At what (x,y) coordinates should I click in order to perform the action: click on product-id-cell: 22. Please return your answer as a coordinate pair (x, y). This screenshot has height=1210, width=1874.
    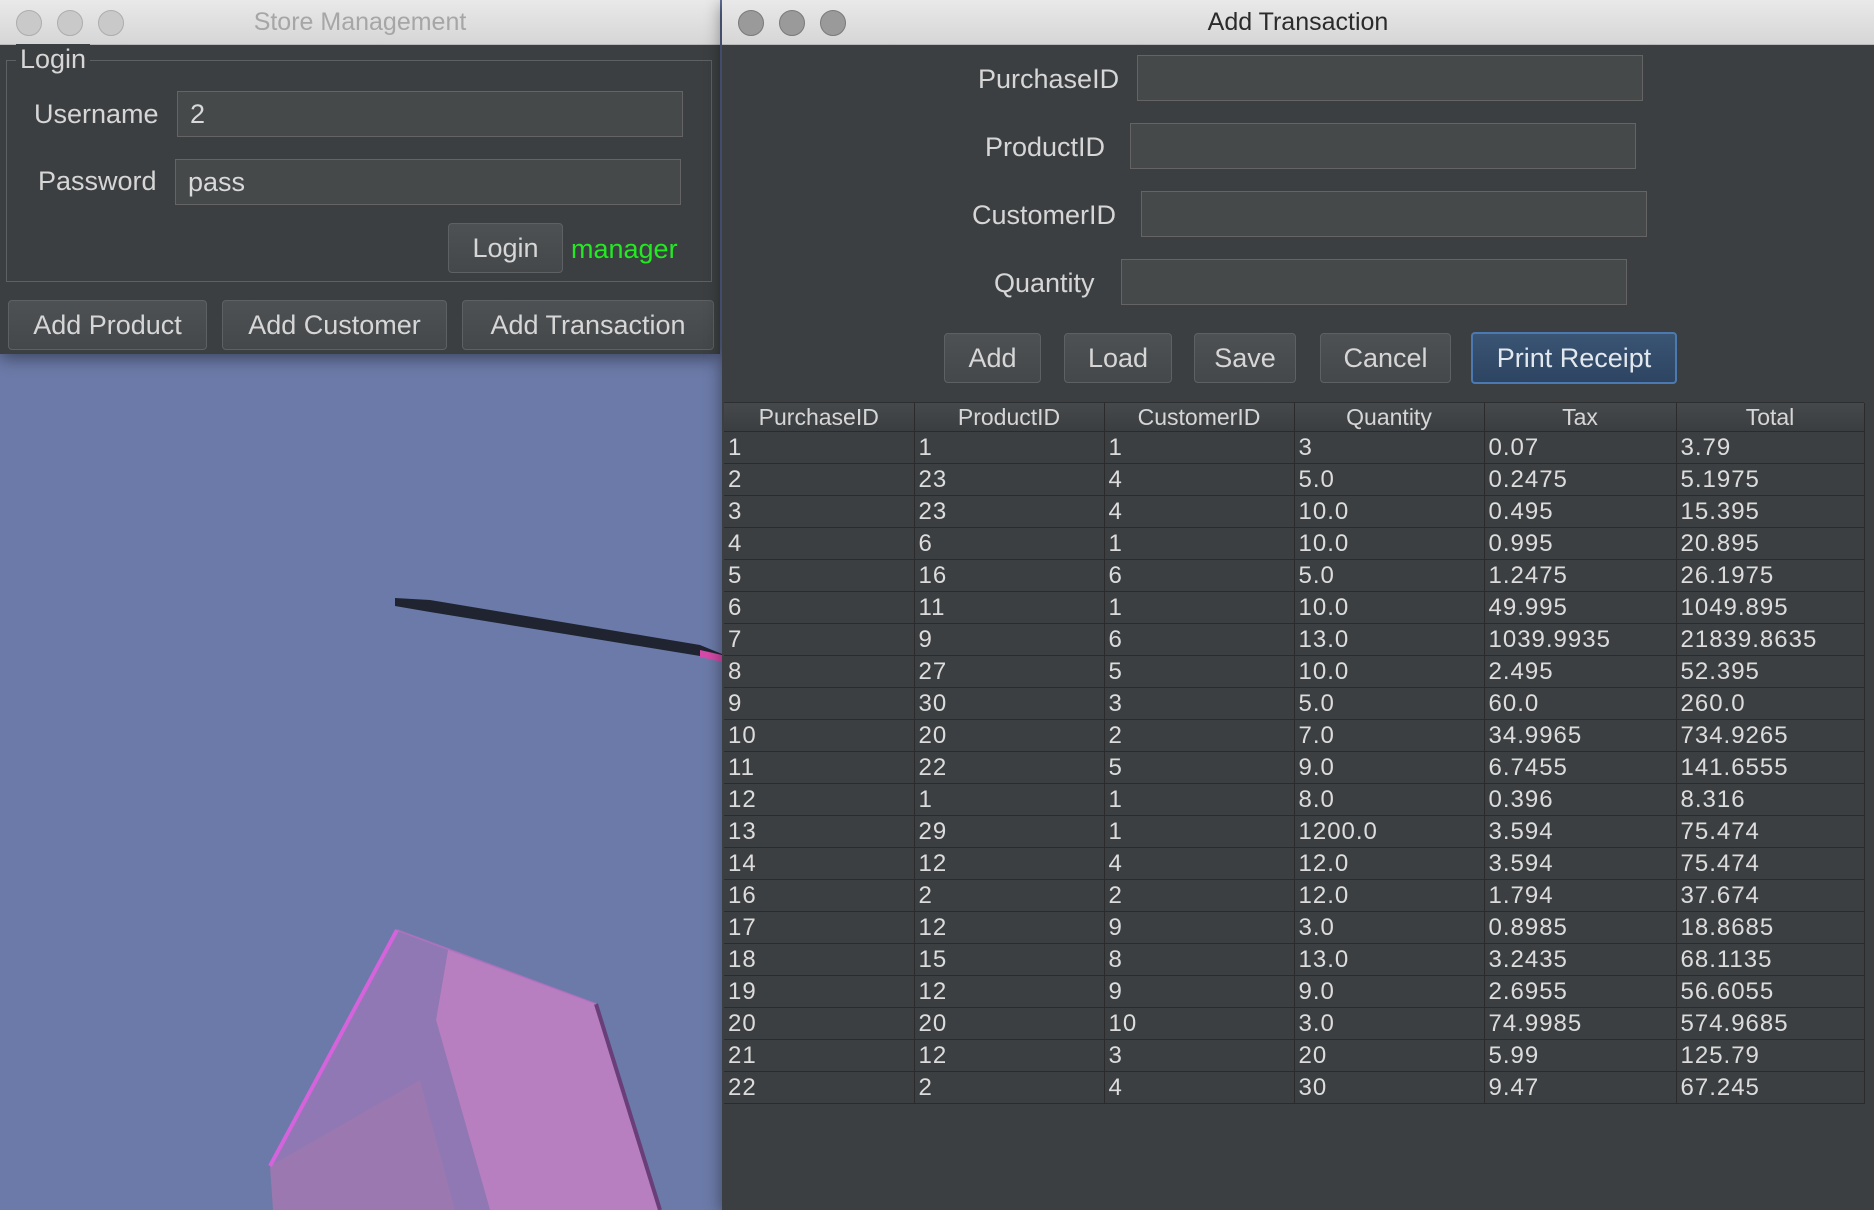
    Looking at the image, I should click on (1009, 767).